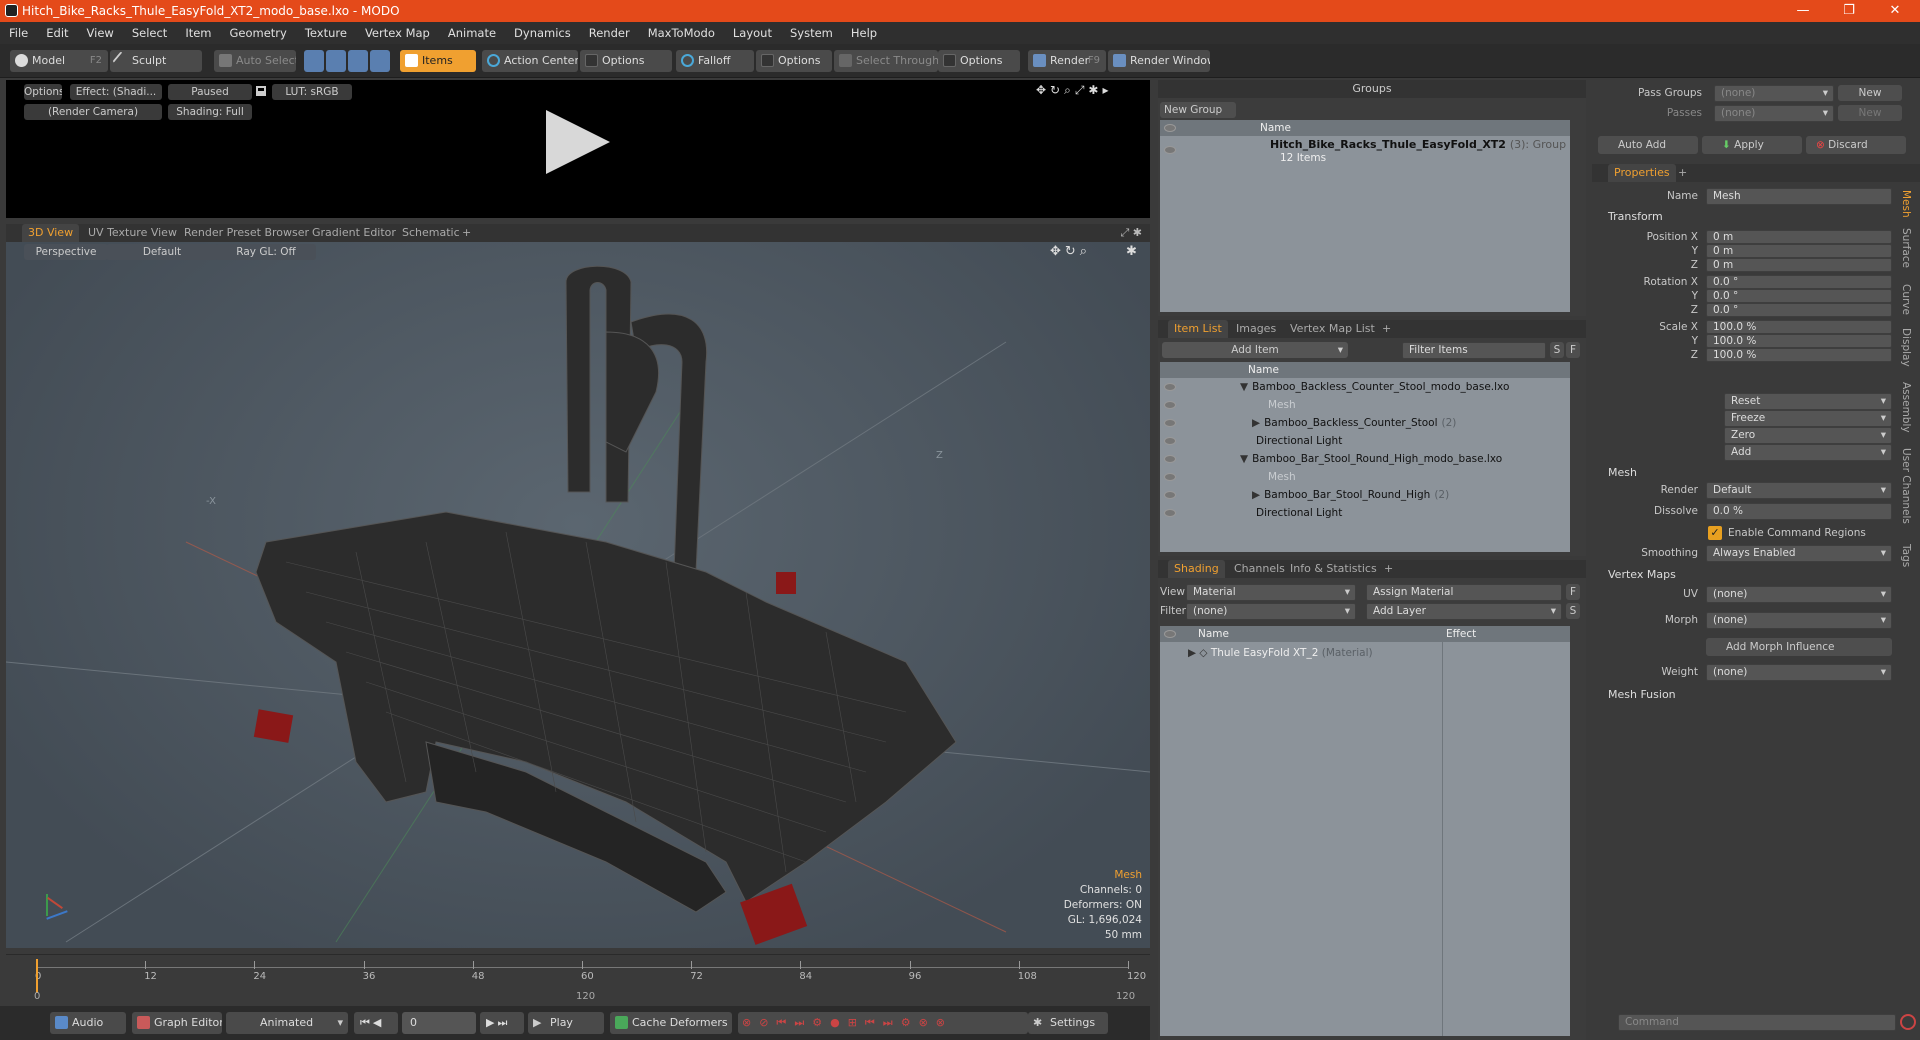 The image size is (1920, 1040). What do you see at coordinates (100, 33) in the screenshot?
I see `menu-view: View` at bounding box center [100, 33].